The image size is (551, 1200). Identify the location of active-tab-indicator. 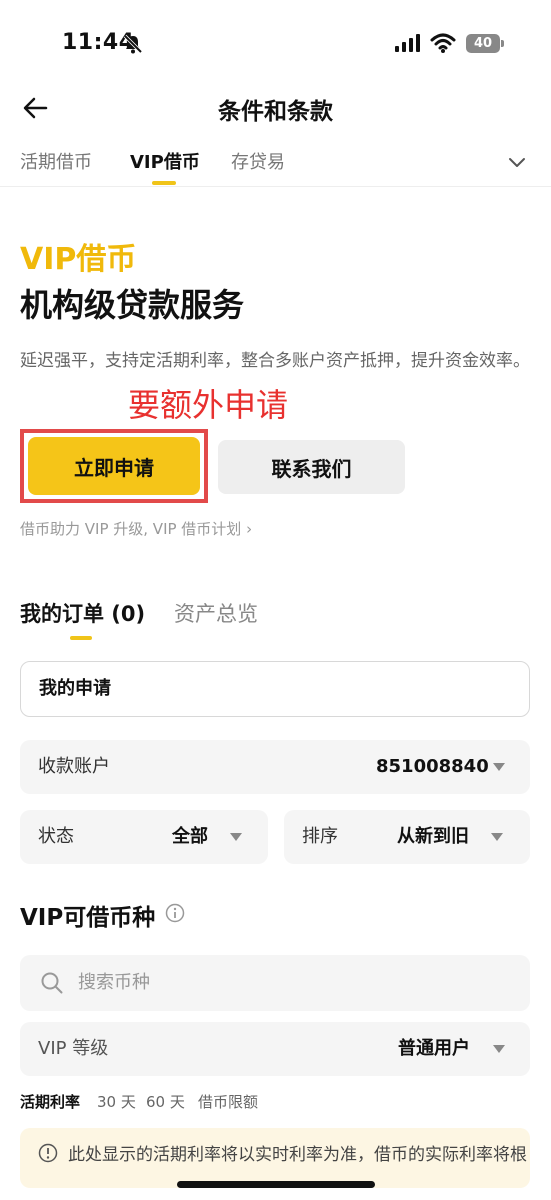
(164, 183).